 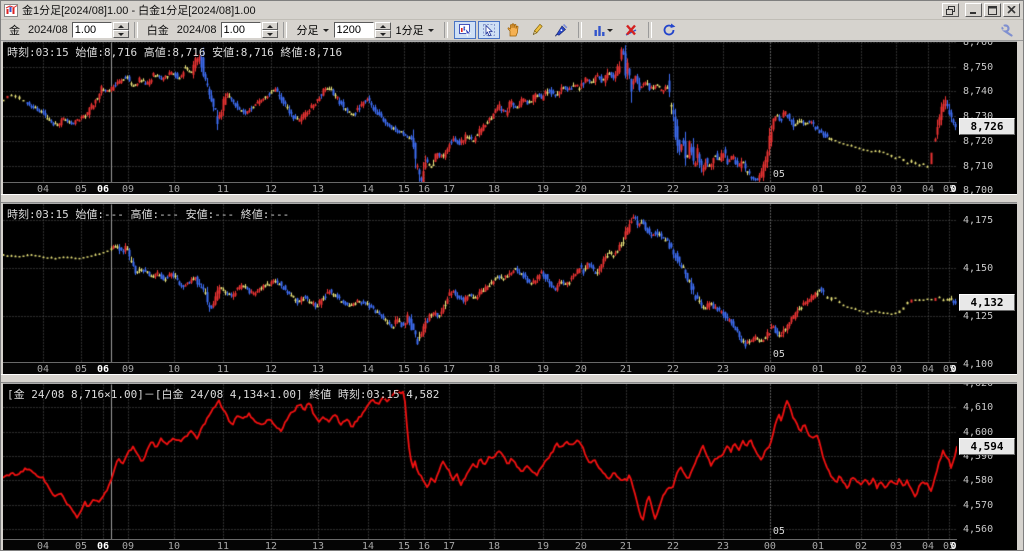 I want to click on y-axis-label: 4,610, so click(x=978, y=408).